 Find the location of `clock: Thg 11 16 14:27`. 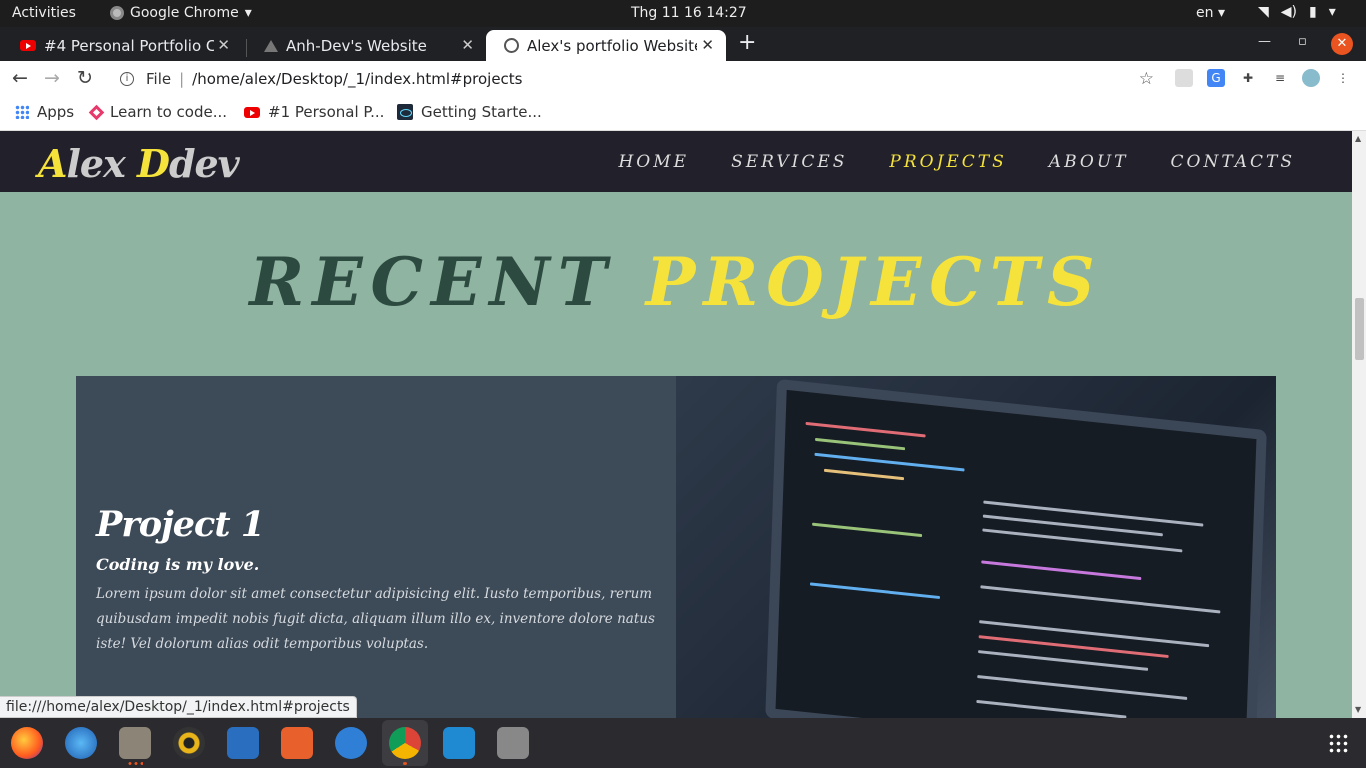

clock: Thg 11 16 14:27 is located at coordinates (689, 13).